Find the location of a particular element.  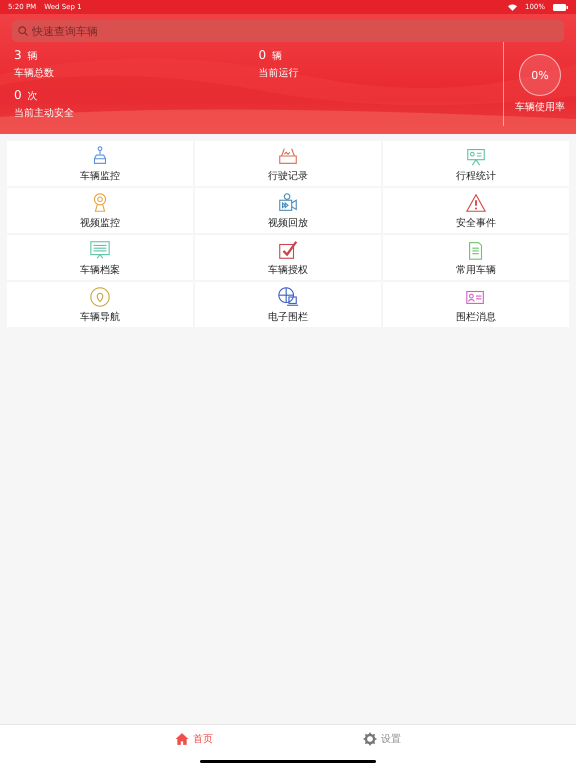

usage-reading: 0% is located at coordinates (540, 75).